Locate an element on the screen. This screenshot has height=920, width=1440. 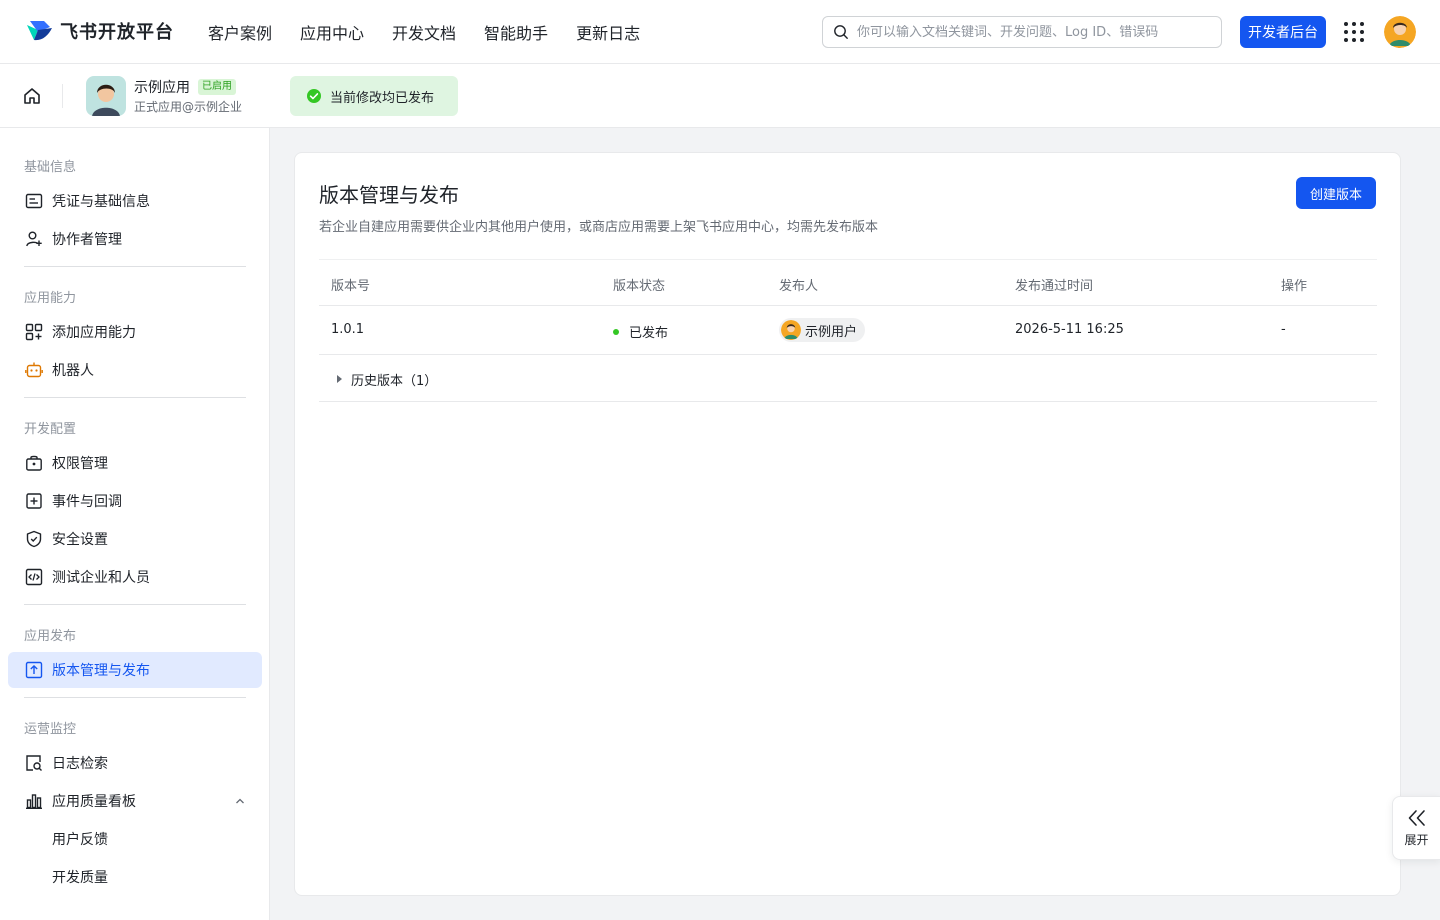
sidebar-item-robot: 机器人 is located at coordinates (135, 370).